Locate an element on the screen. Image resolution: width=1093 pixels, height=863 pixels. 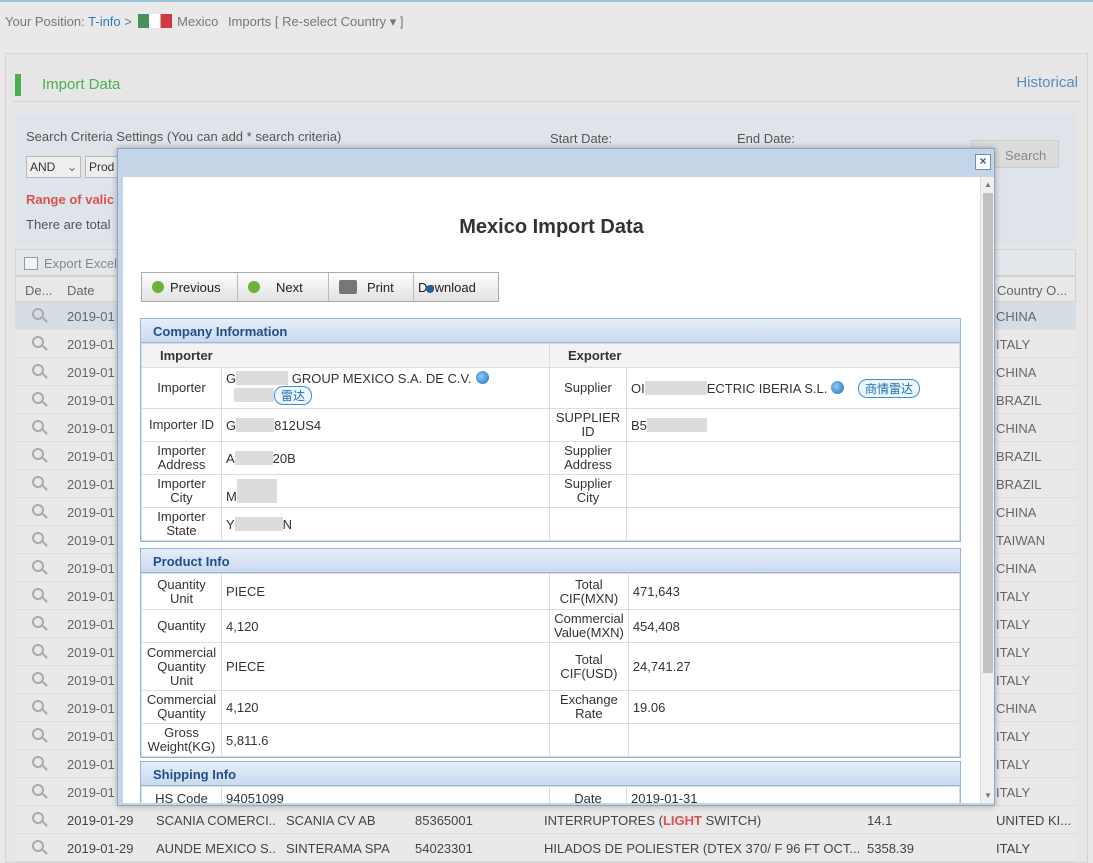
row-hs-code: 54023301 is located at coordinates (444, 848).